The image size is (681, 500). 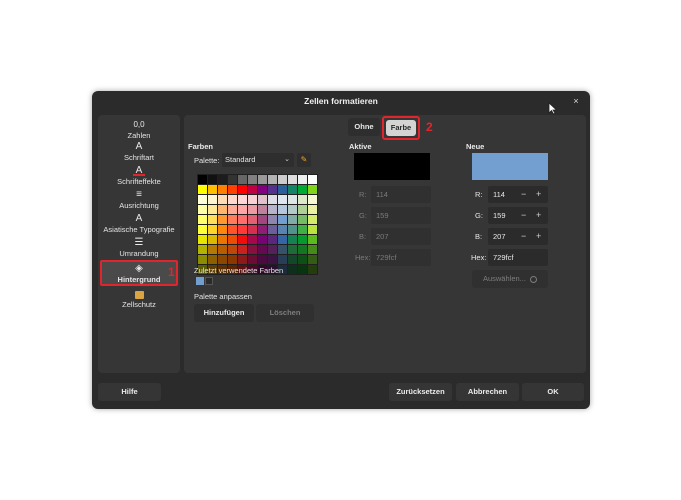 I want to click on reset-button: Zurücksetzen, so click(x=420, y=392).